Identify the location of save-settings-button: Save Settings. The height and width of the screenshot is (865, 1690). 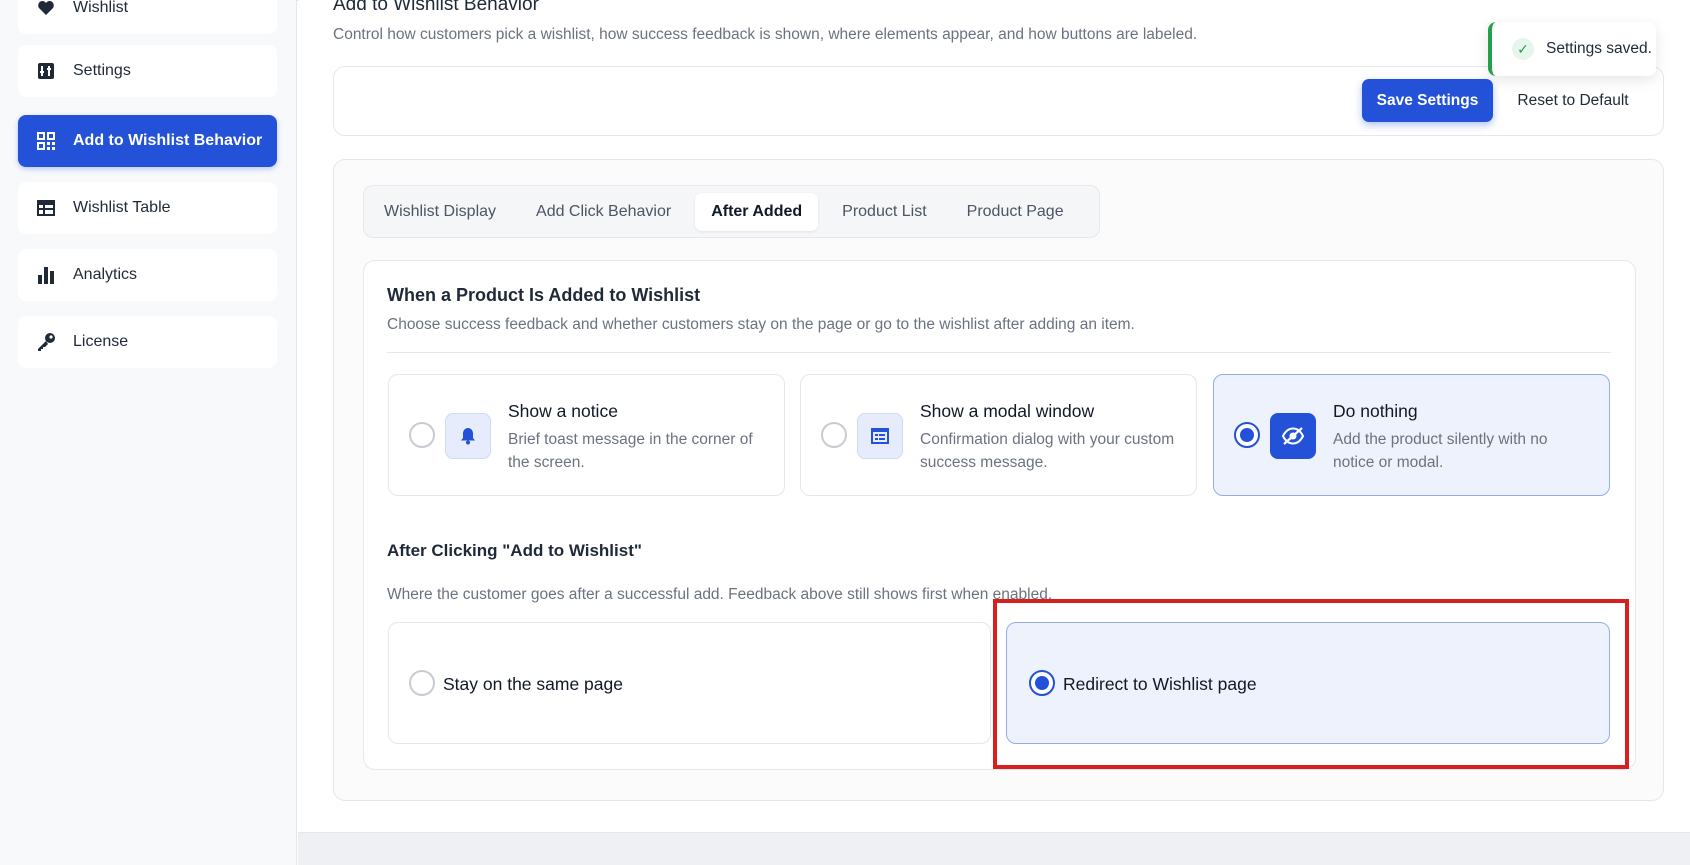
(1427, 100).